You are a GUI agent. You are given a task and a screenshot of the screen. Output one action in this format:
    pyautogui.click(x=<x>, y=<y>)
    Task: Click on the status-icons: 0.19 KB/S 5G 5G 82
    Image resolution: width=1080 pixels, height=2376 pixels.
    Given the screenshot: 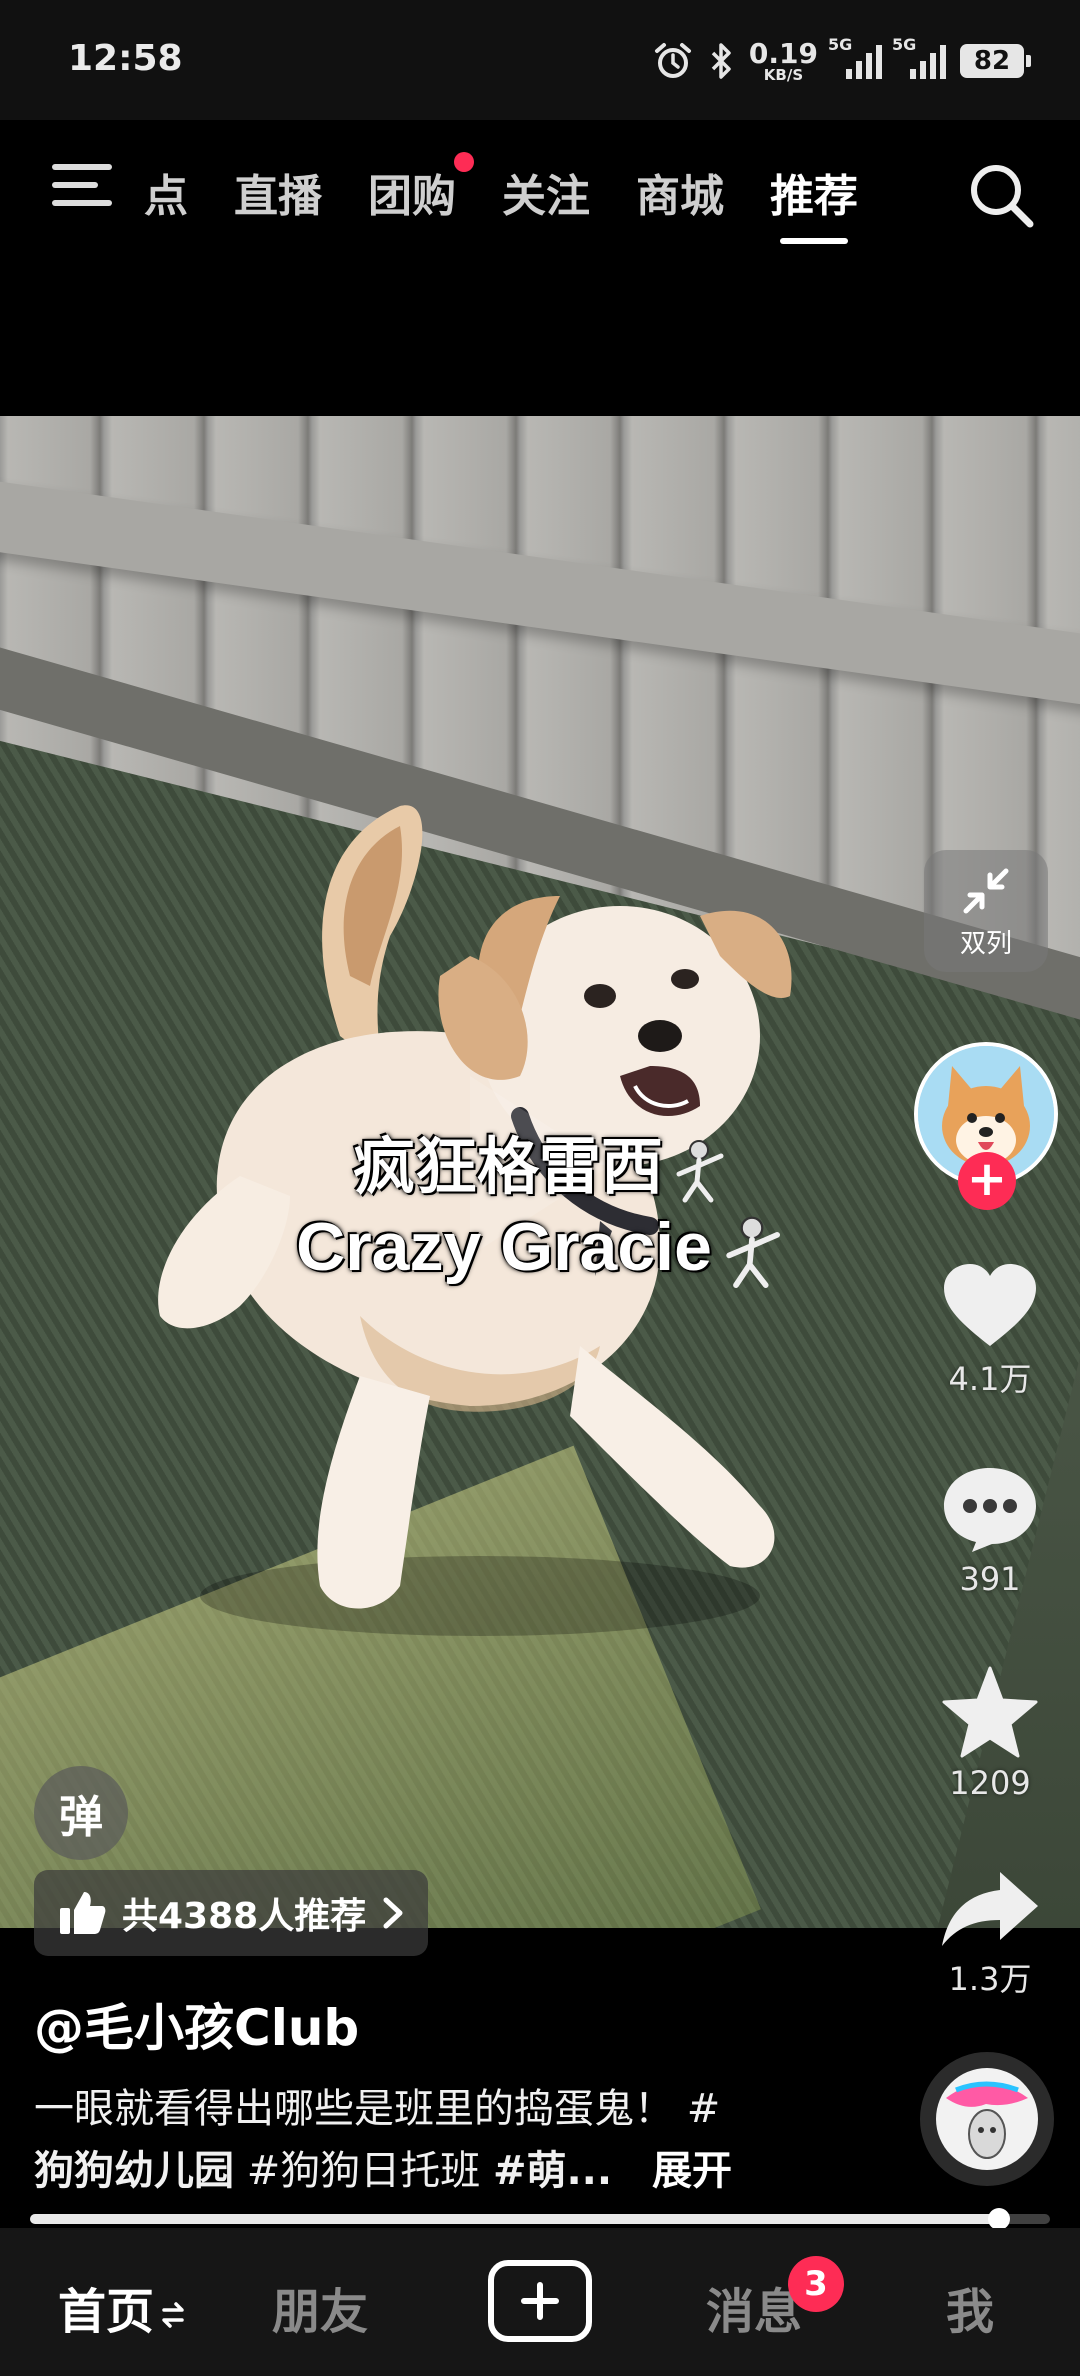 What is the action you would take?
    pyautogui.click(x=842, y=60)
    